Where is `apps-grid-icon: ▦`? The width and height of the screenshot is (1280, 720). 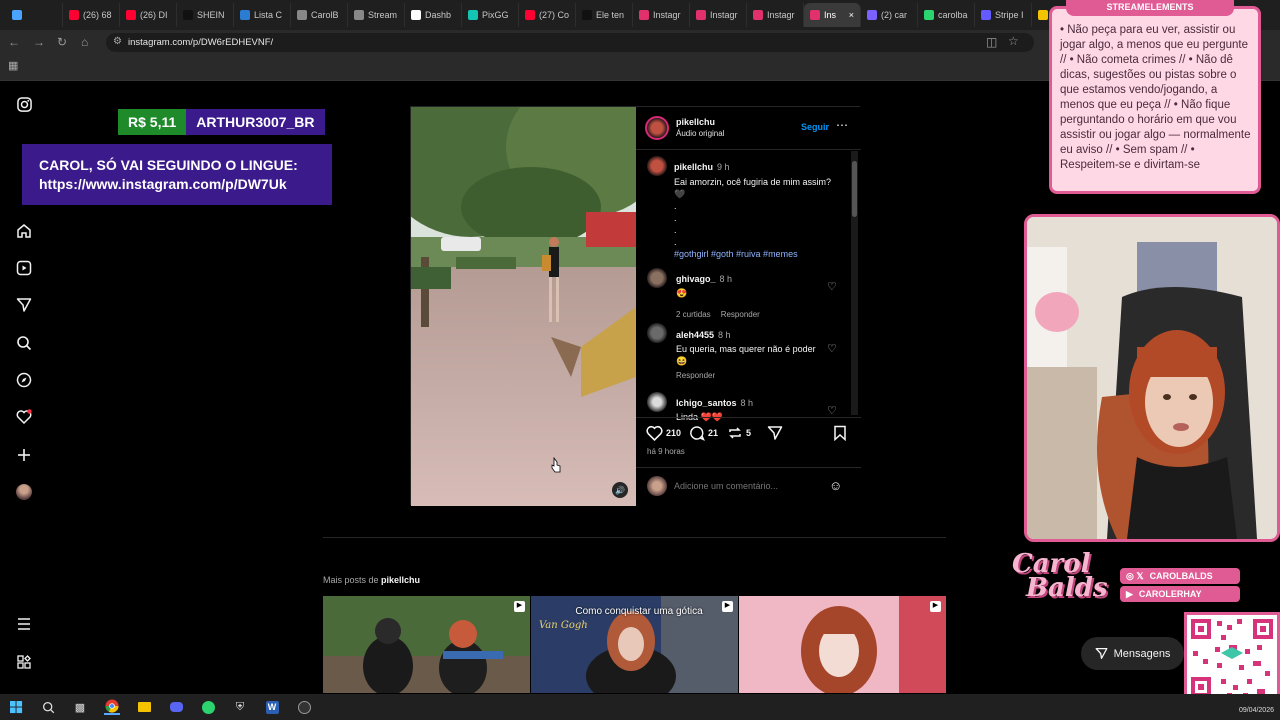 apps-grid-icon: ▦ is located at coordinates (13, 65).